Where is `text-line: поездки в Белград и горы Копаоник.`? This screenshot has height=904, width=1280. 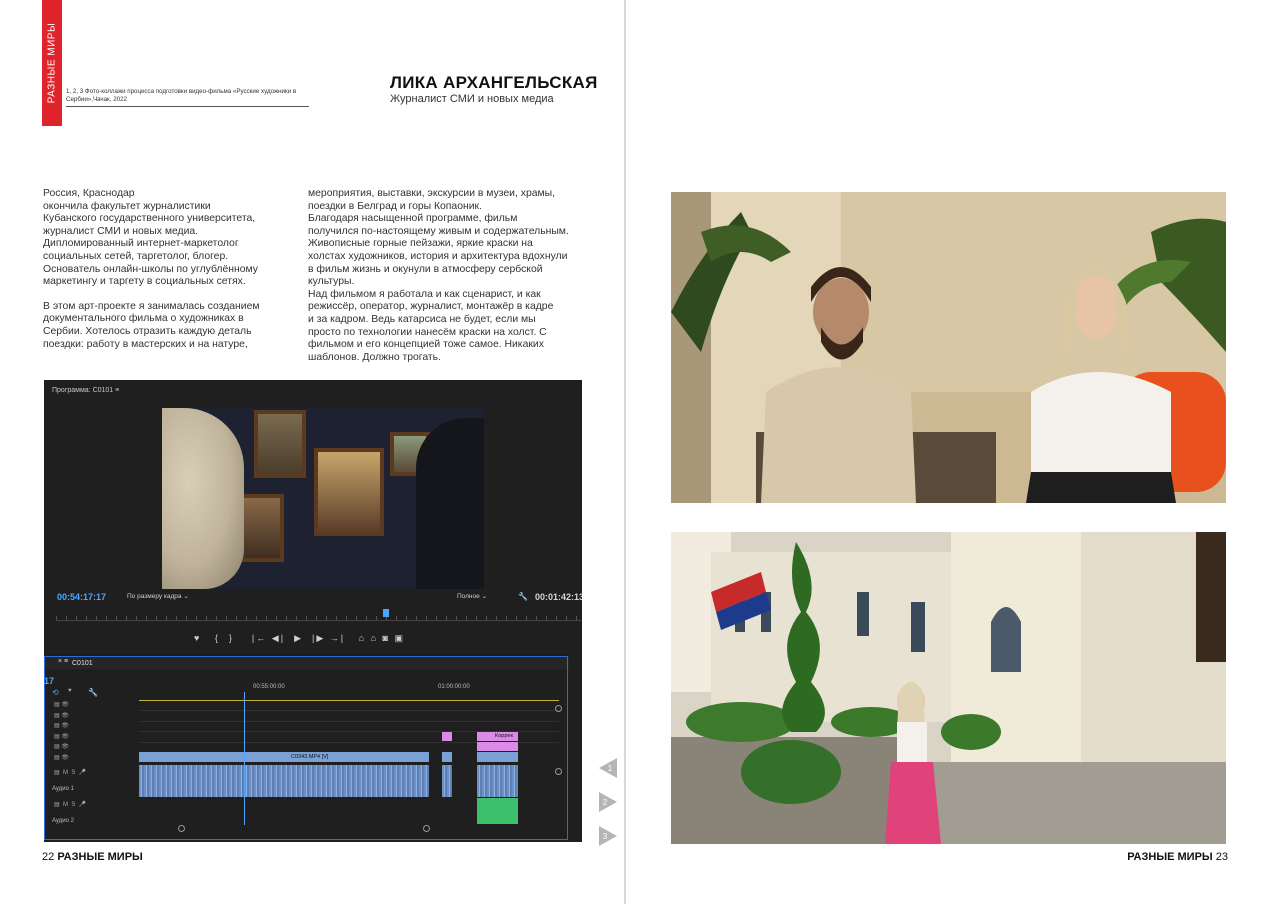
text-line: поездки в Белград и горы Копаоник. is located at coordinates (395, 206).